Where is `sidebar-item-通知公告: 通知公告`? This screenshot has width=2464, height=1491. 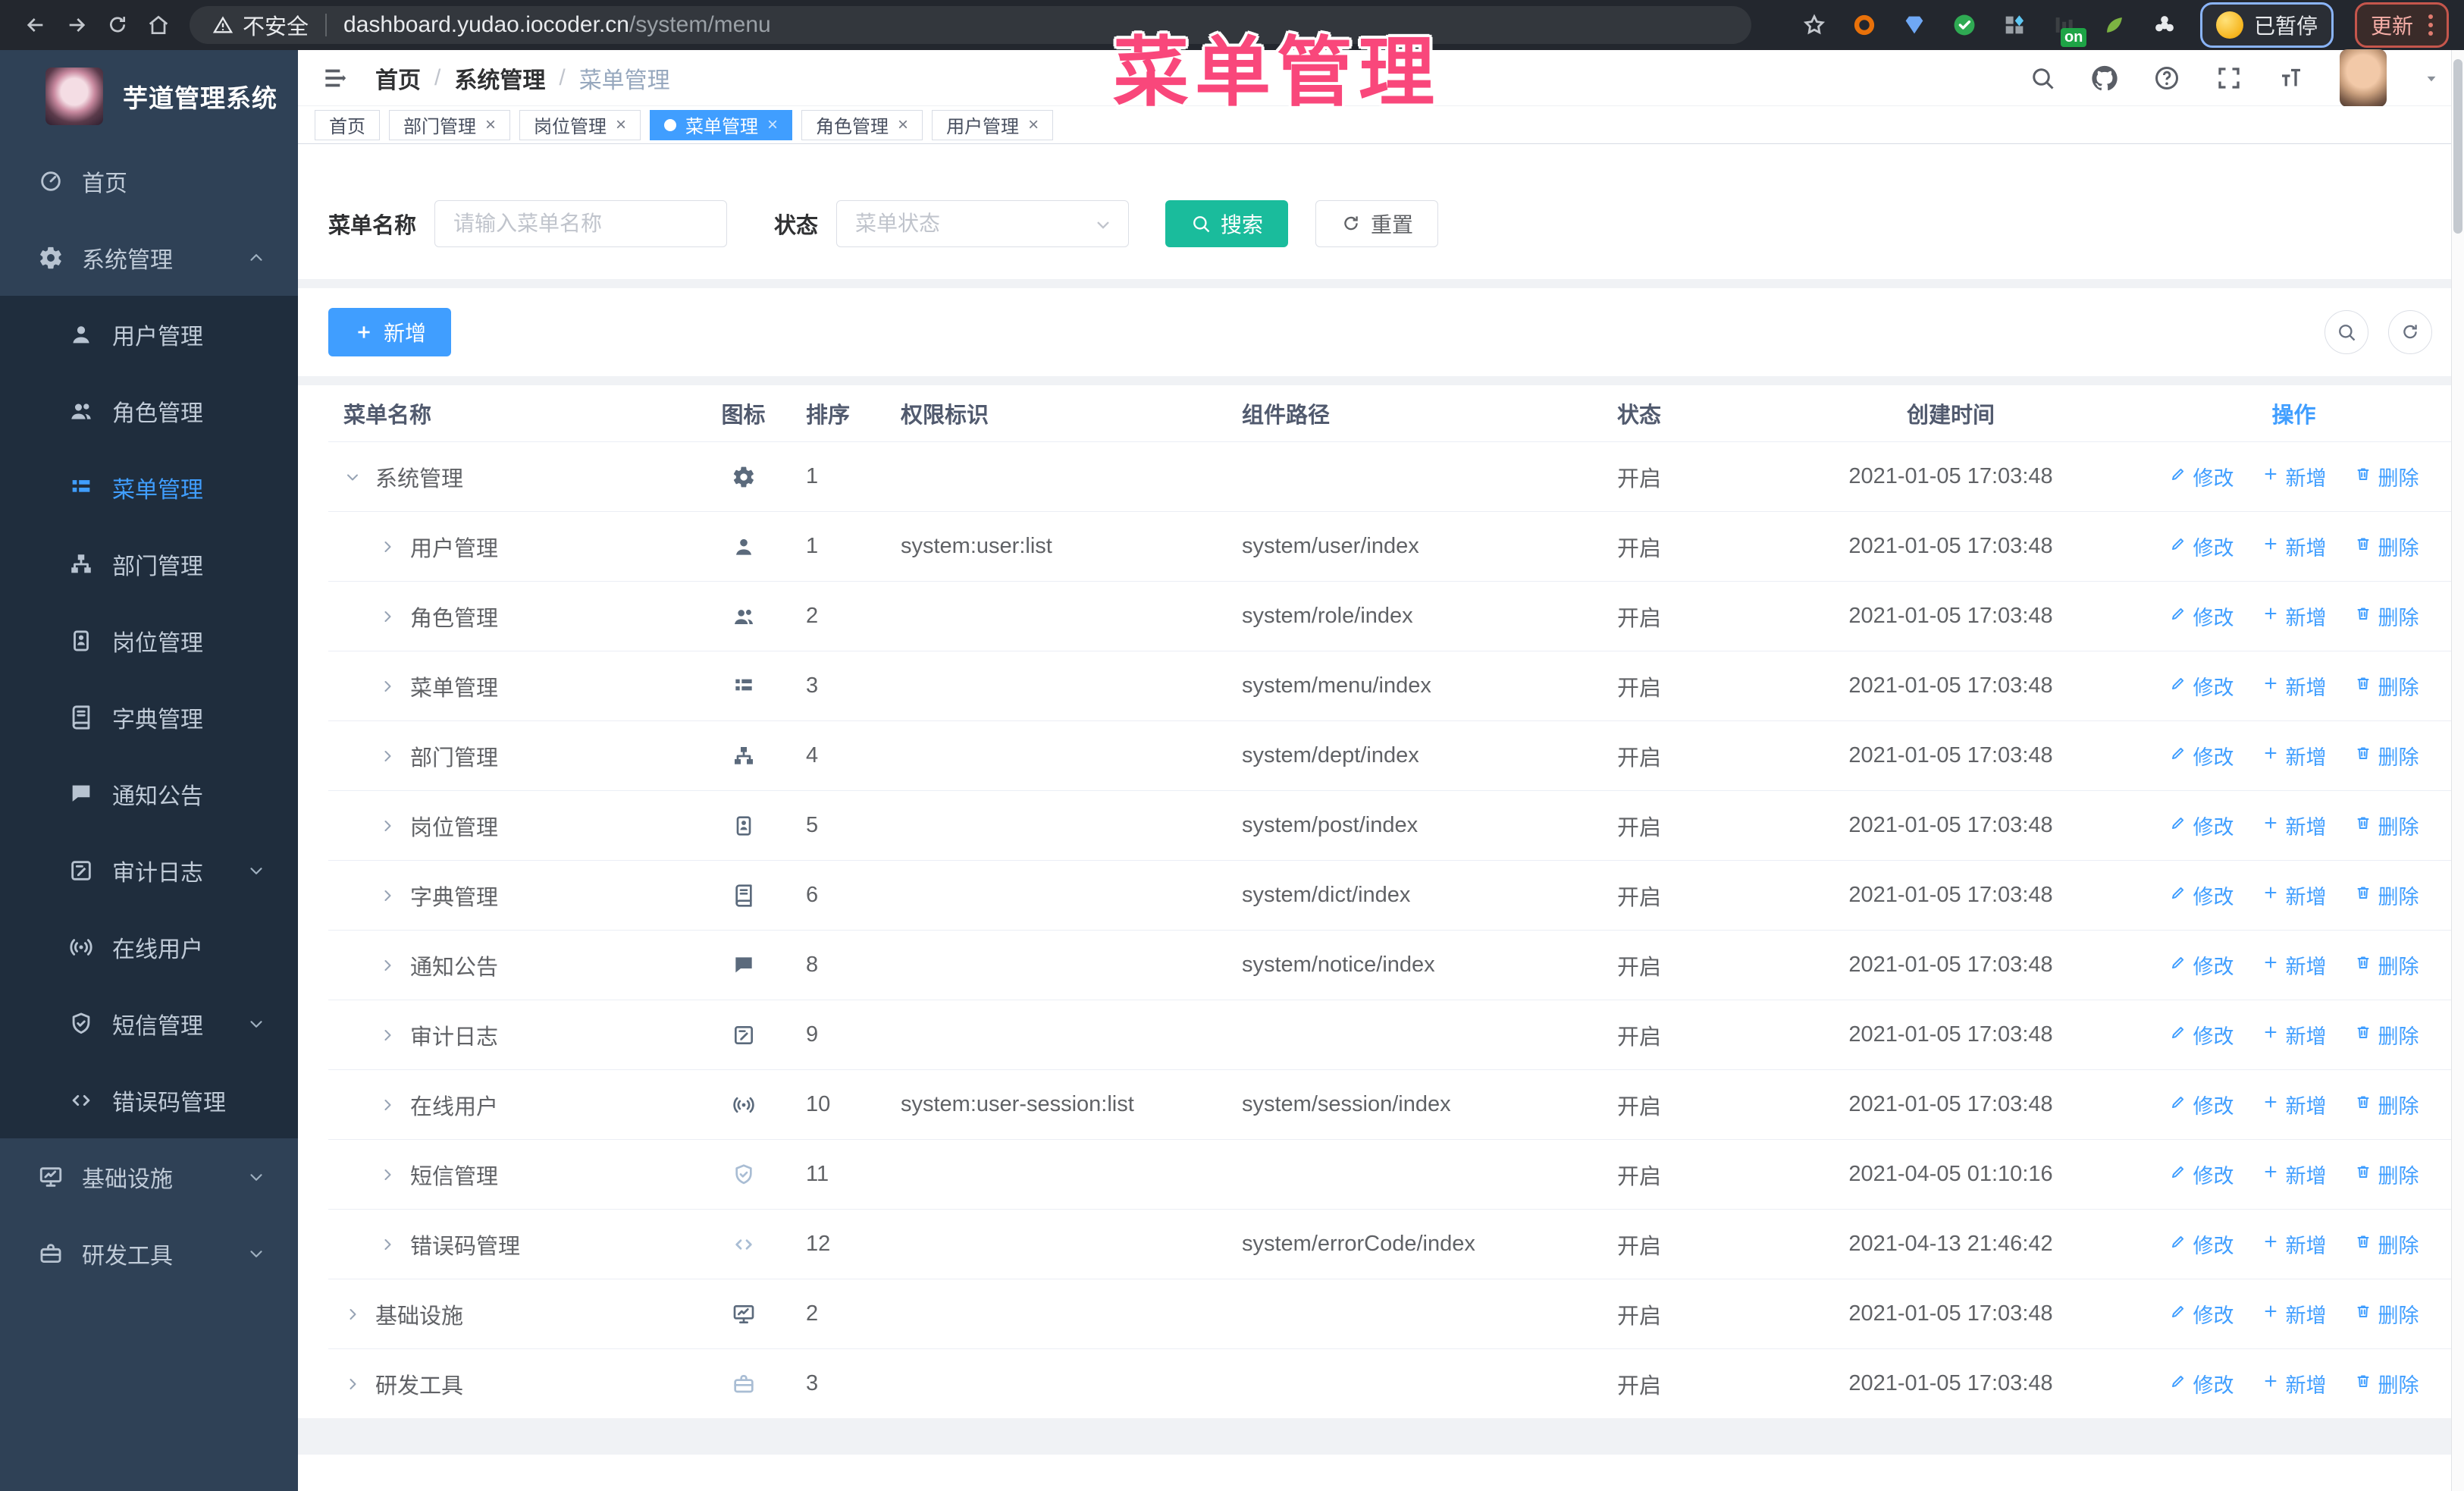 sidebar-item-通知公告: 通知公告 is located at coordinates (149, 793).